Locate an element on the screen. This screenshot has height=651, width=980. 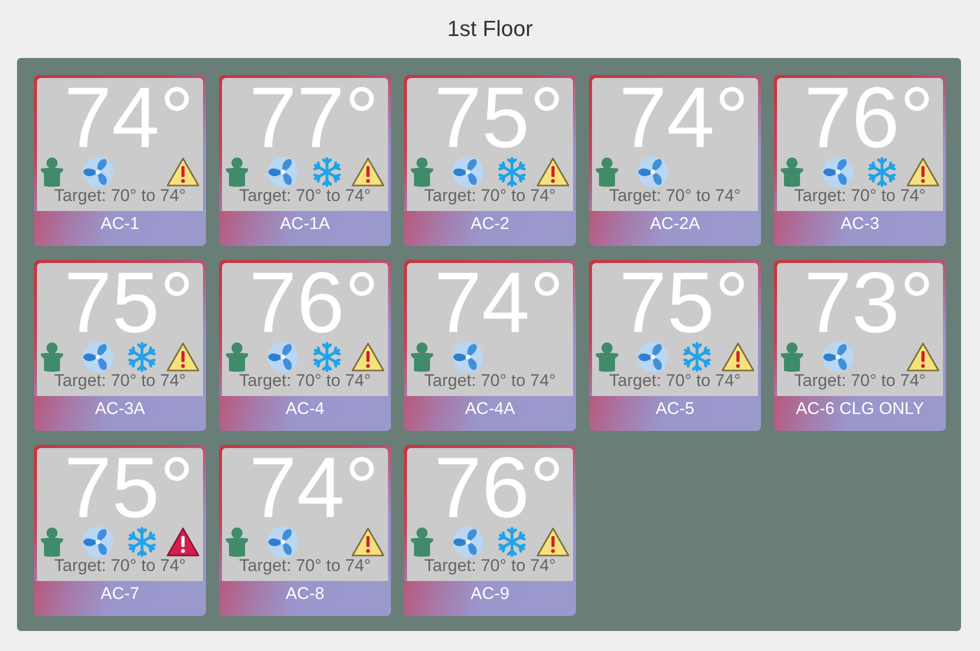
unit-name: AC-2 is located at coordinates (490, 228).